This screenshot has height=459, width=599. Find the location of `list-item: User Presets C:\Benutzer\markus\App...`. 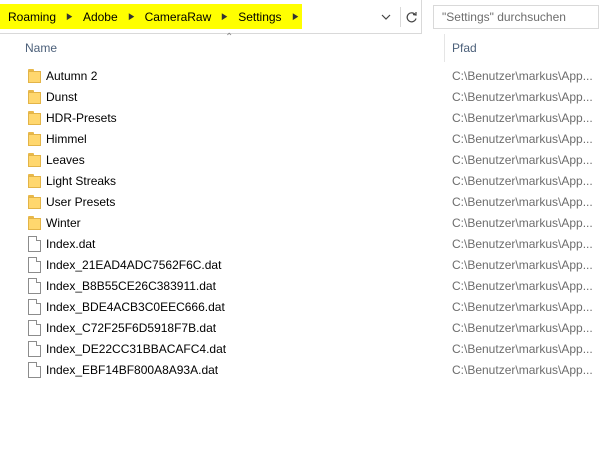

list-item: User Presets C:\Benutzer\markus\App... is located at coordinates (299, 202).